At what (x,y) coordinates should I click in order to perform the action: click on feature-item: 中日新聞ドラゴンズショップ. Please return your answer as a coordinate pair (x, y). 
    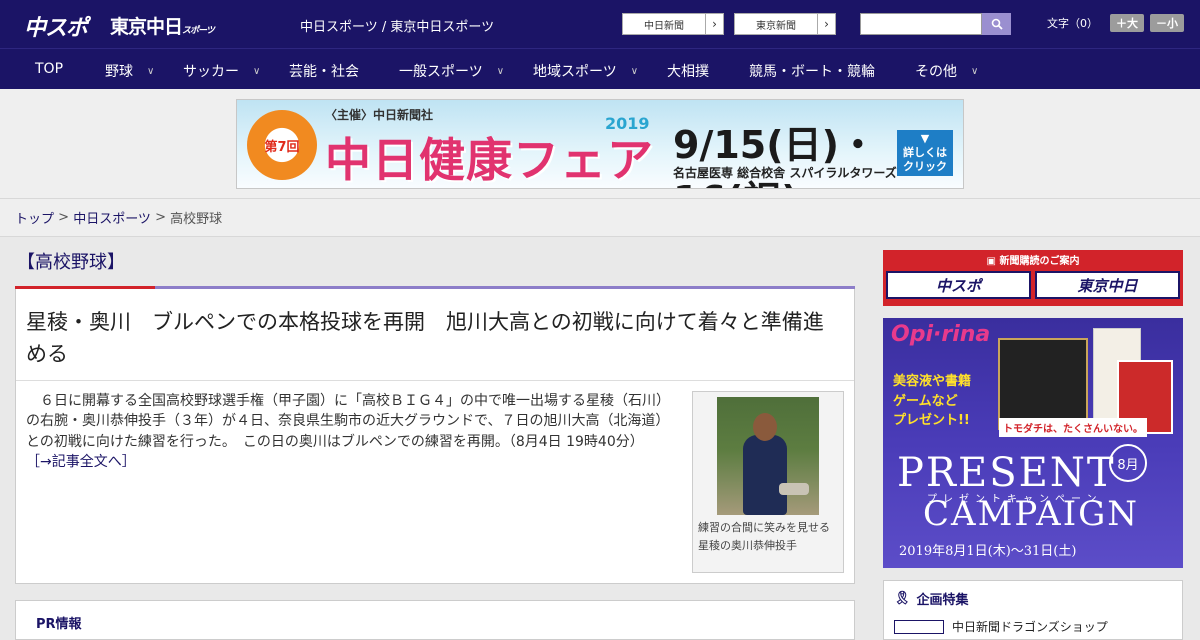
    Looking at the image, I should click on (1033, 626).